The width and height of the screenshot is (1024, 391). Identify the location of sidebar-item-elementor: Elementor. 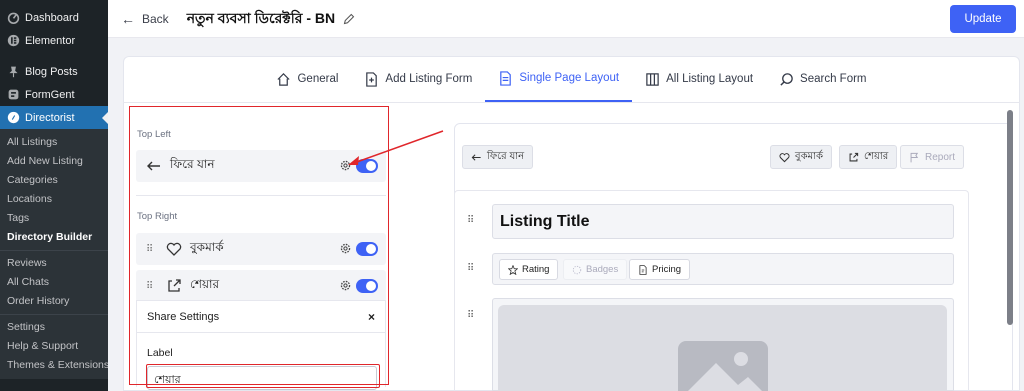
(54, 40).